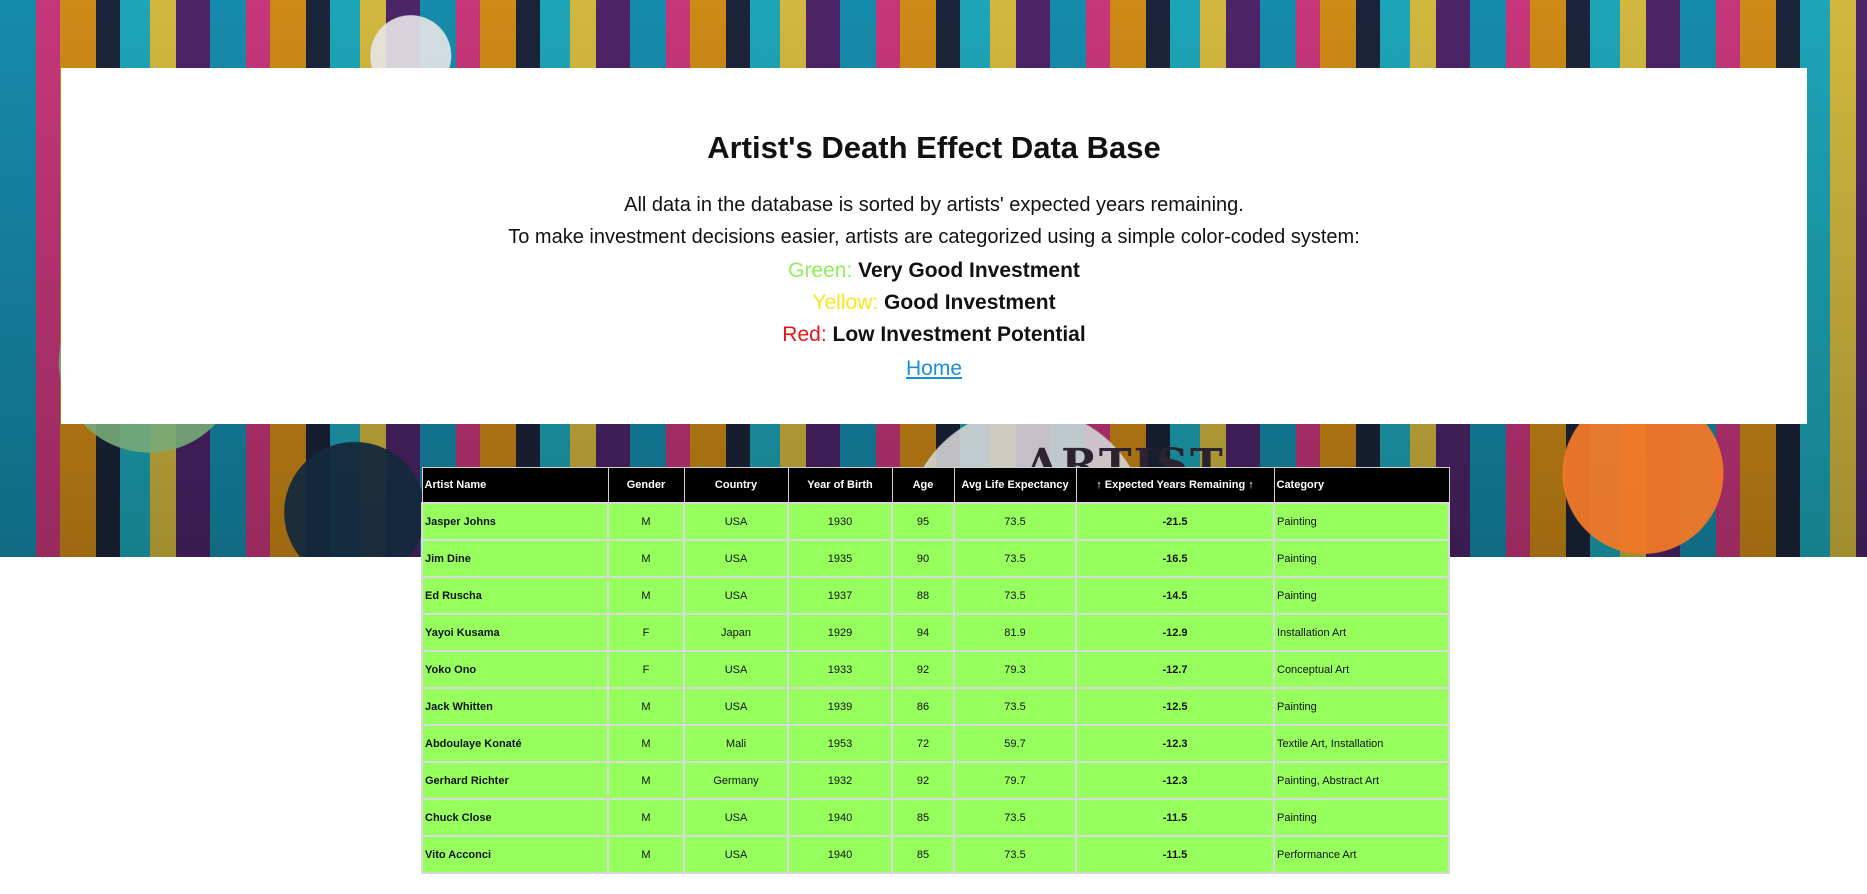 The height and width of the screenshot is (894, 1867). What do you see at coordinates (923, 521) in the screenshot?
I see `cell-age: 95` at bounding box center [923, 521].